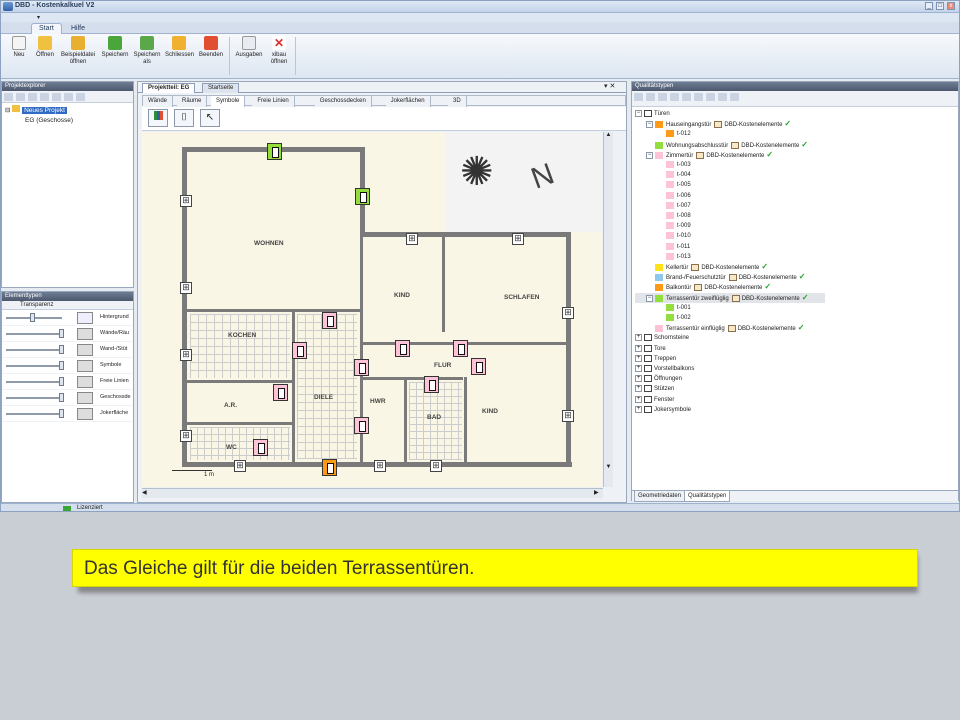 Image resolution: width=960 pixels, height=720 pixels. Describe the element at coordinates (940, 6) in the screenshot. I see `maximize-button: □` at that location.